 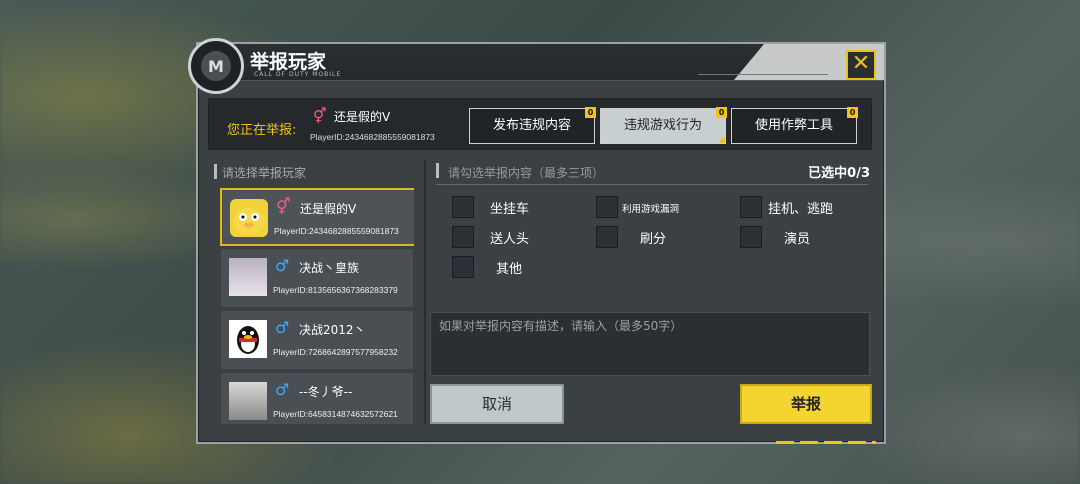 What do you see at coordinates (362, 117) in the screenshot?
I see `report-target-name: 还是假的V` at bounding box center [362, 117].